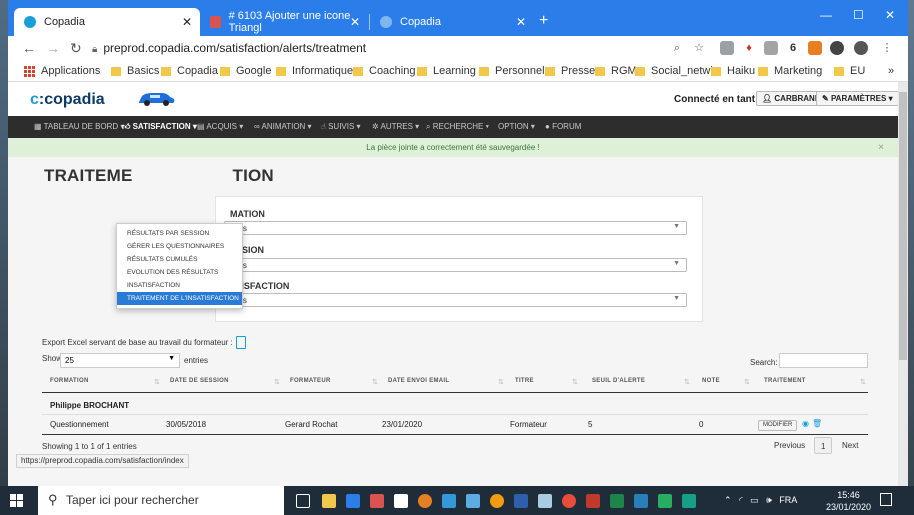 This screenshot has width=914, height=515. What do you see at coordinates (805, 423) in the screenshot?
I see `view-icon: ◉` at bounding box center [805, 423].